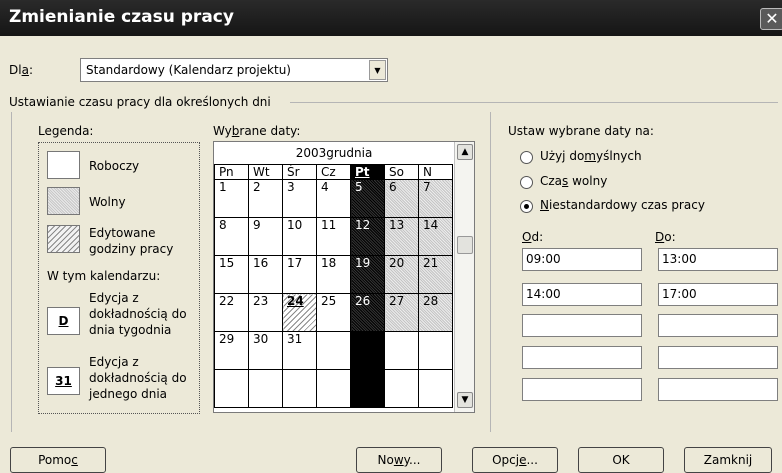 This screenshot has height=473, width=782. What do you see at coordinates (401, 198) in the screenshot?
I see `day-cell-nonworking: 6` at bounding box center [401, 198].